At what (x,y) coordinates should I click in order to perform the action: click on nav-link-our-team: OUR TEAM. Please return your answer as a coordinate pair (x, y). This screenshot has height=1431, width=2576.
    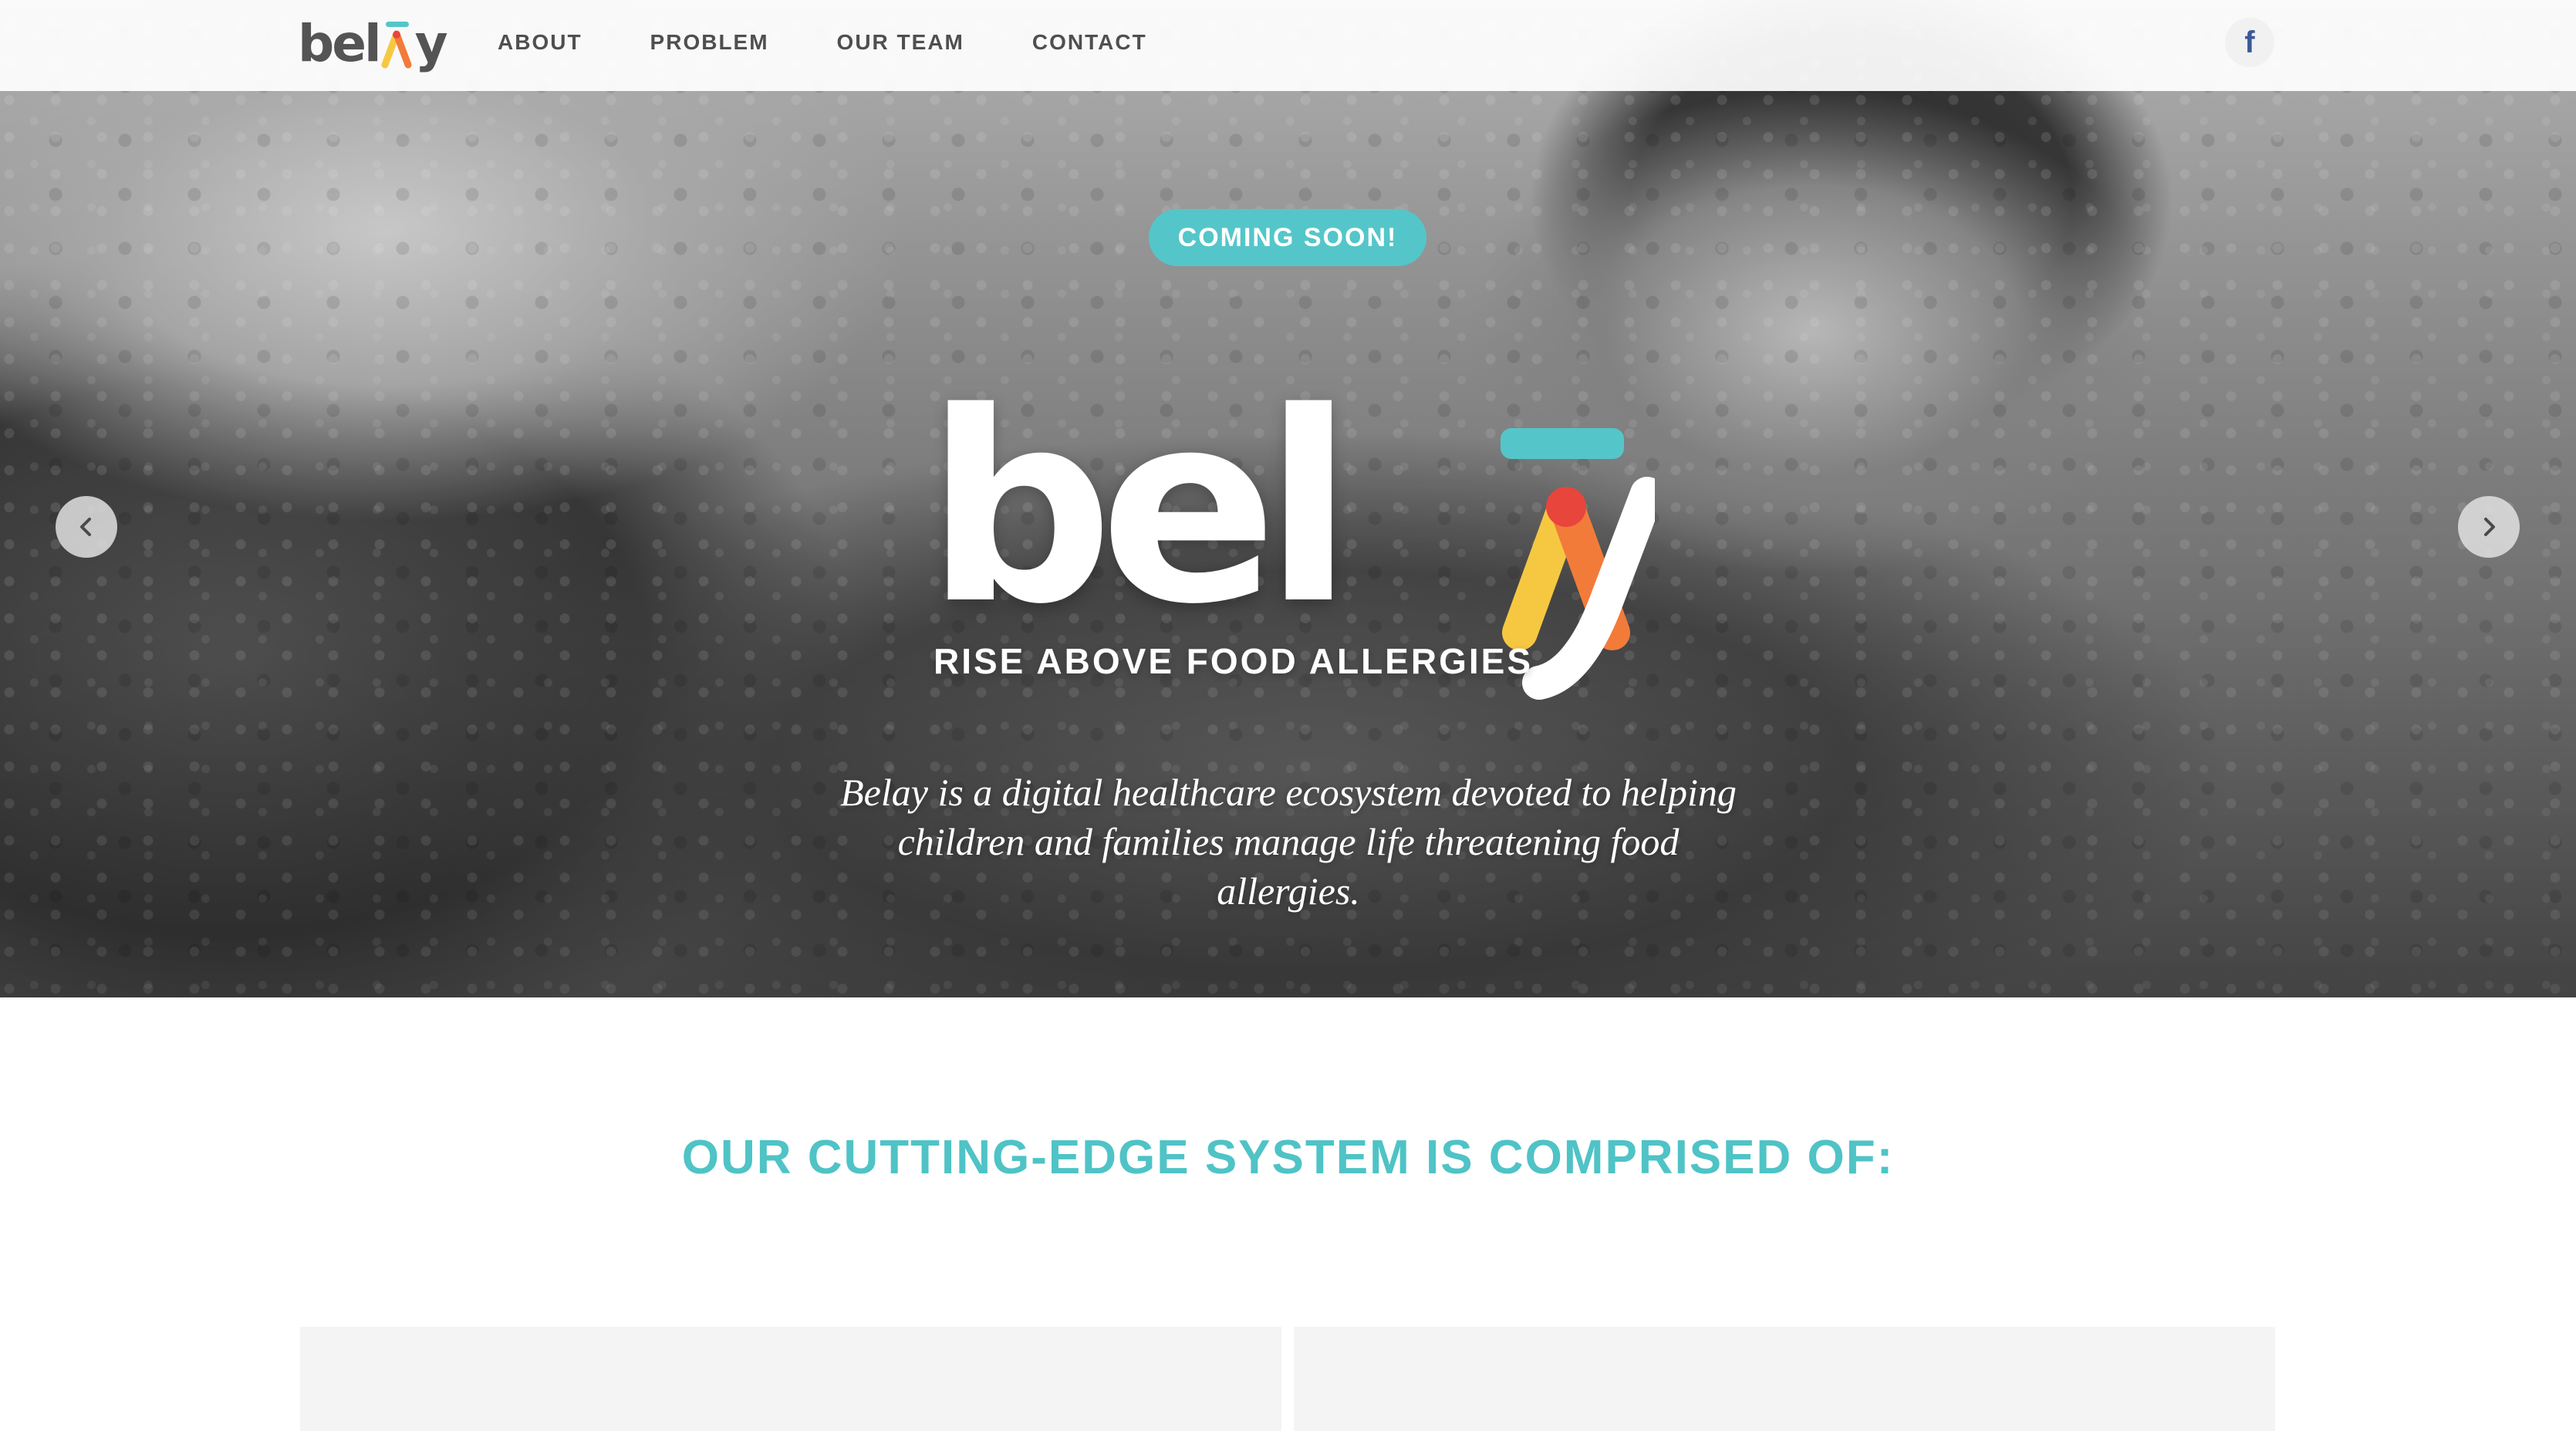
    Looking at the image, I should click on (900, 43).